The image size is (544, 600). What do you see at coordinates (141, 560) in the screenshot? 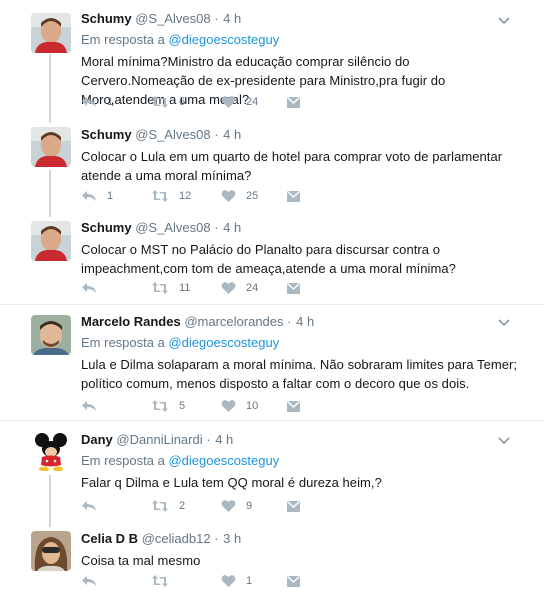
I see `tweet-text: Coisa ta mal mesmo` at bounding box center [141, 560].